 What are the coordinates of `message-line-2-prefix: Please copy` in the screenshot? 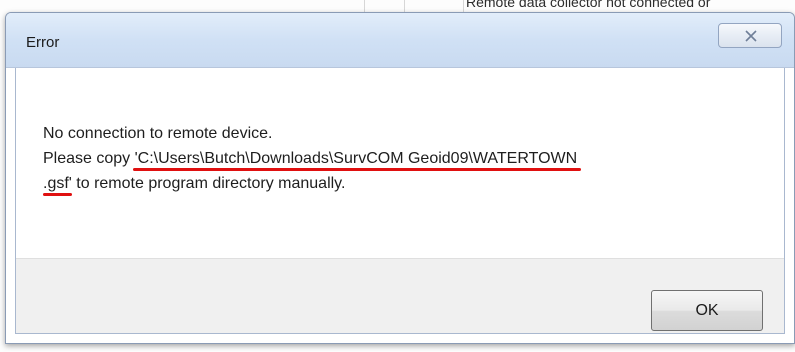 It's located at (89, 158).